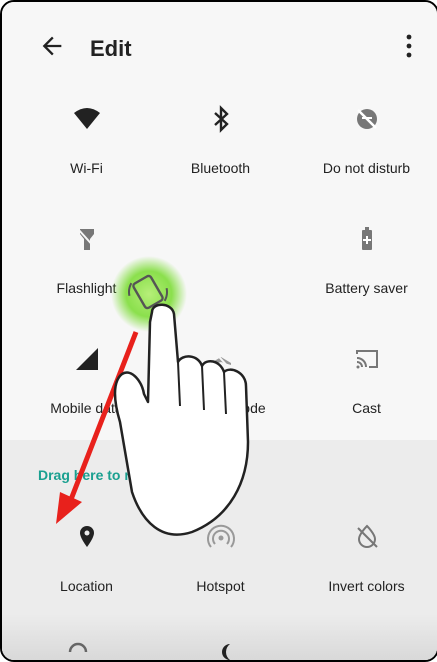  I want to click on drag-arrow-head, so click(69, 508).